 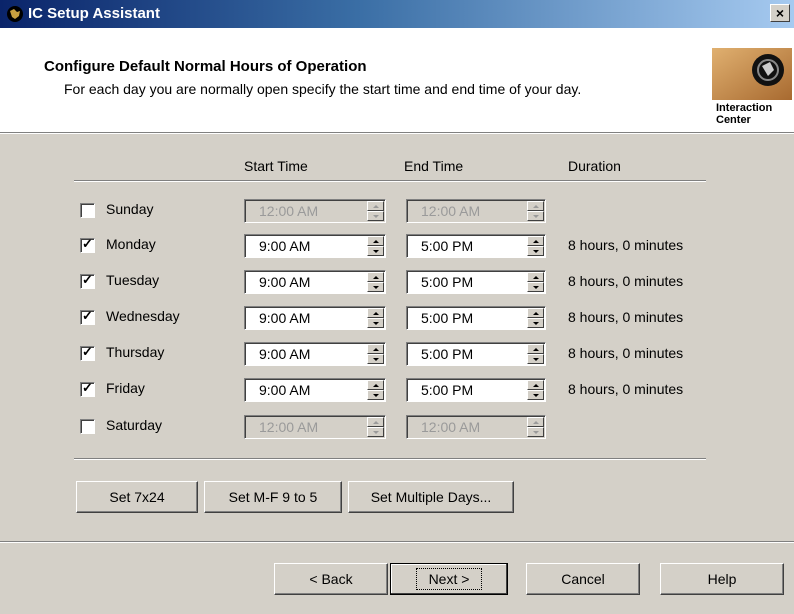 What do you see at coordinates (315, 246) in the screenshot?
I see `monday-start-time: 9:00 AM` at bounding box center [315, 246].